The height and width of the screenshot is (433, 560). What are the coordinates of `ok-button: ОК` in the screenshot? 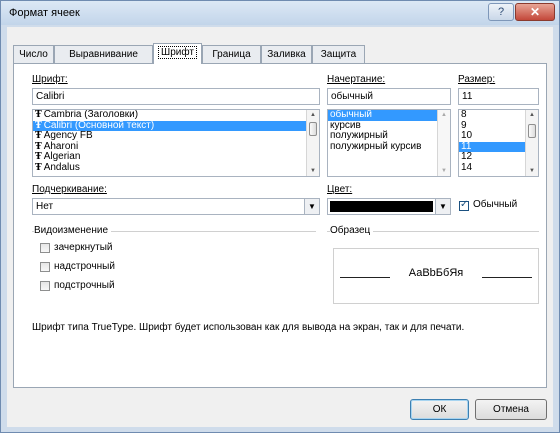 It's located at (439, 409).